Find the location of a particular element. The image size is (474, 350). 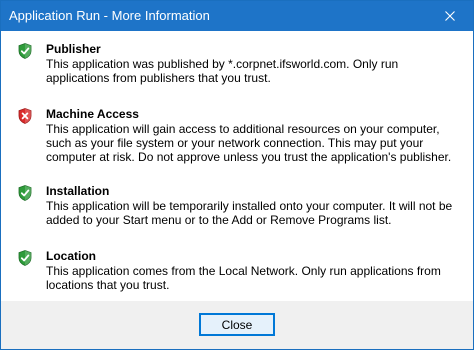

close-icon is located at coordinates (450, 16).